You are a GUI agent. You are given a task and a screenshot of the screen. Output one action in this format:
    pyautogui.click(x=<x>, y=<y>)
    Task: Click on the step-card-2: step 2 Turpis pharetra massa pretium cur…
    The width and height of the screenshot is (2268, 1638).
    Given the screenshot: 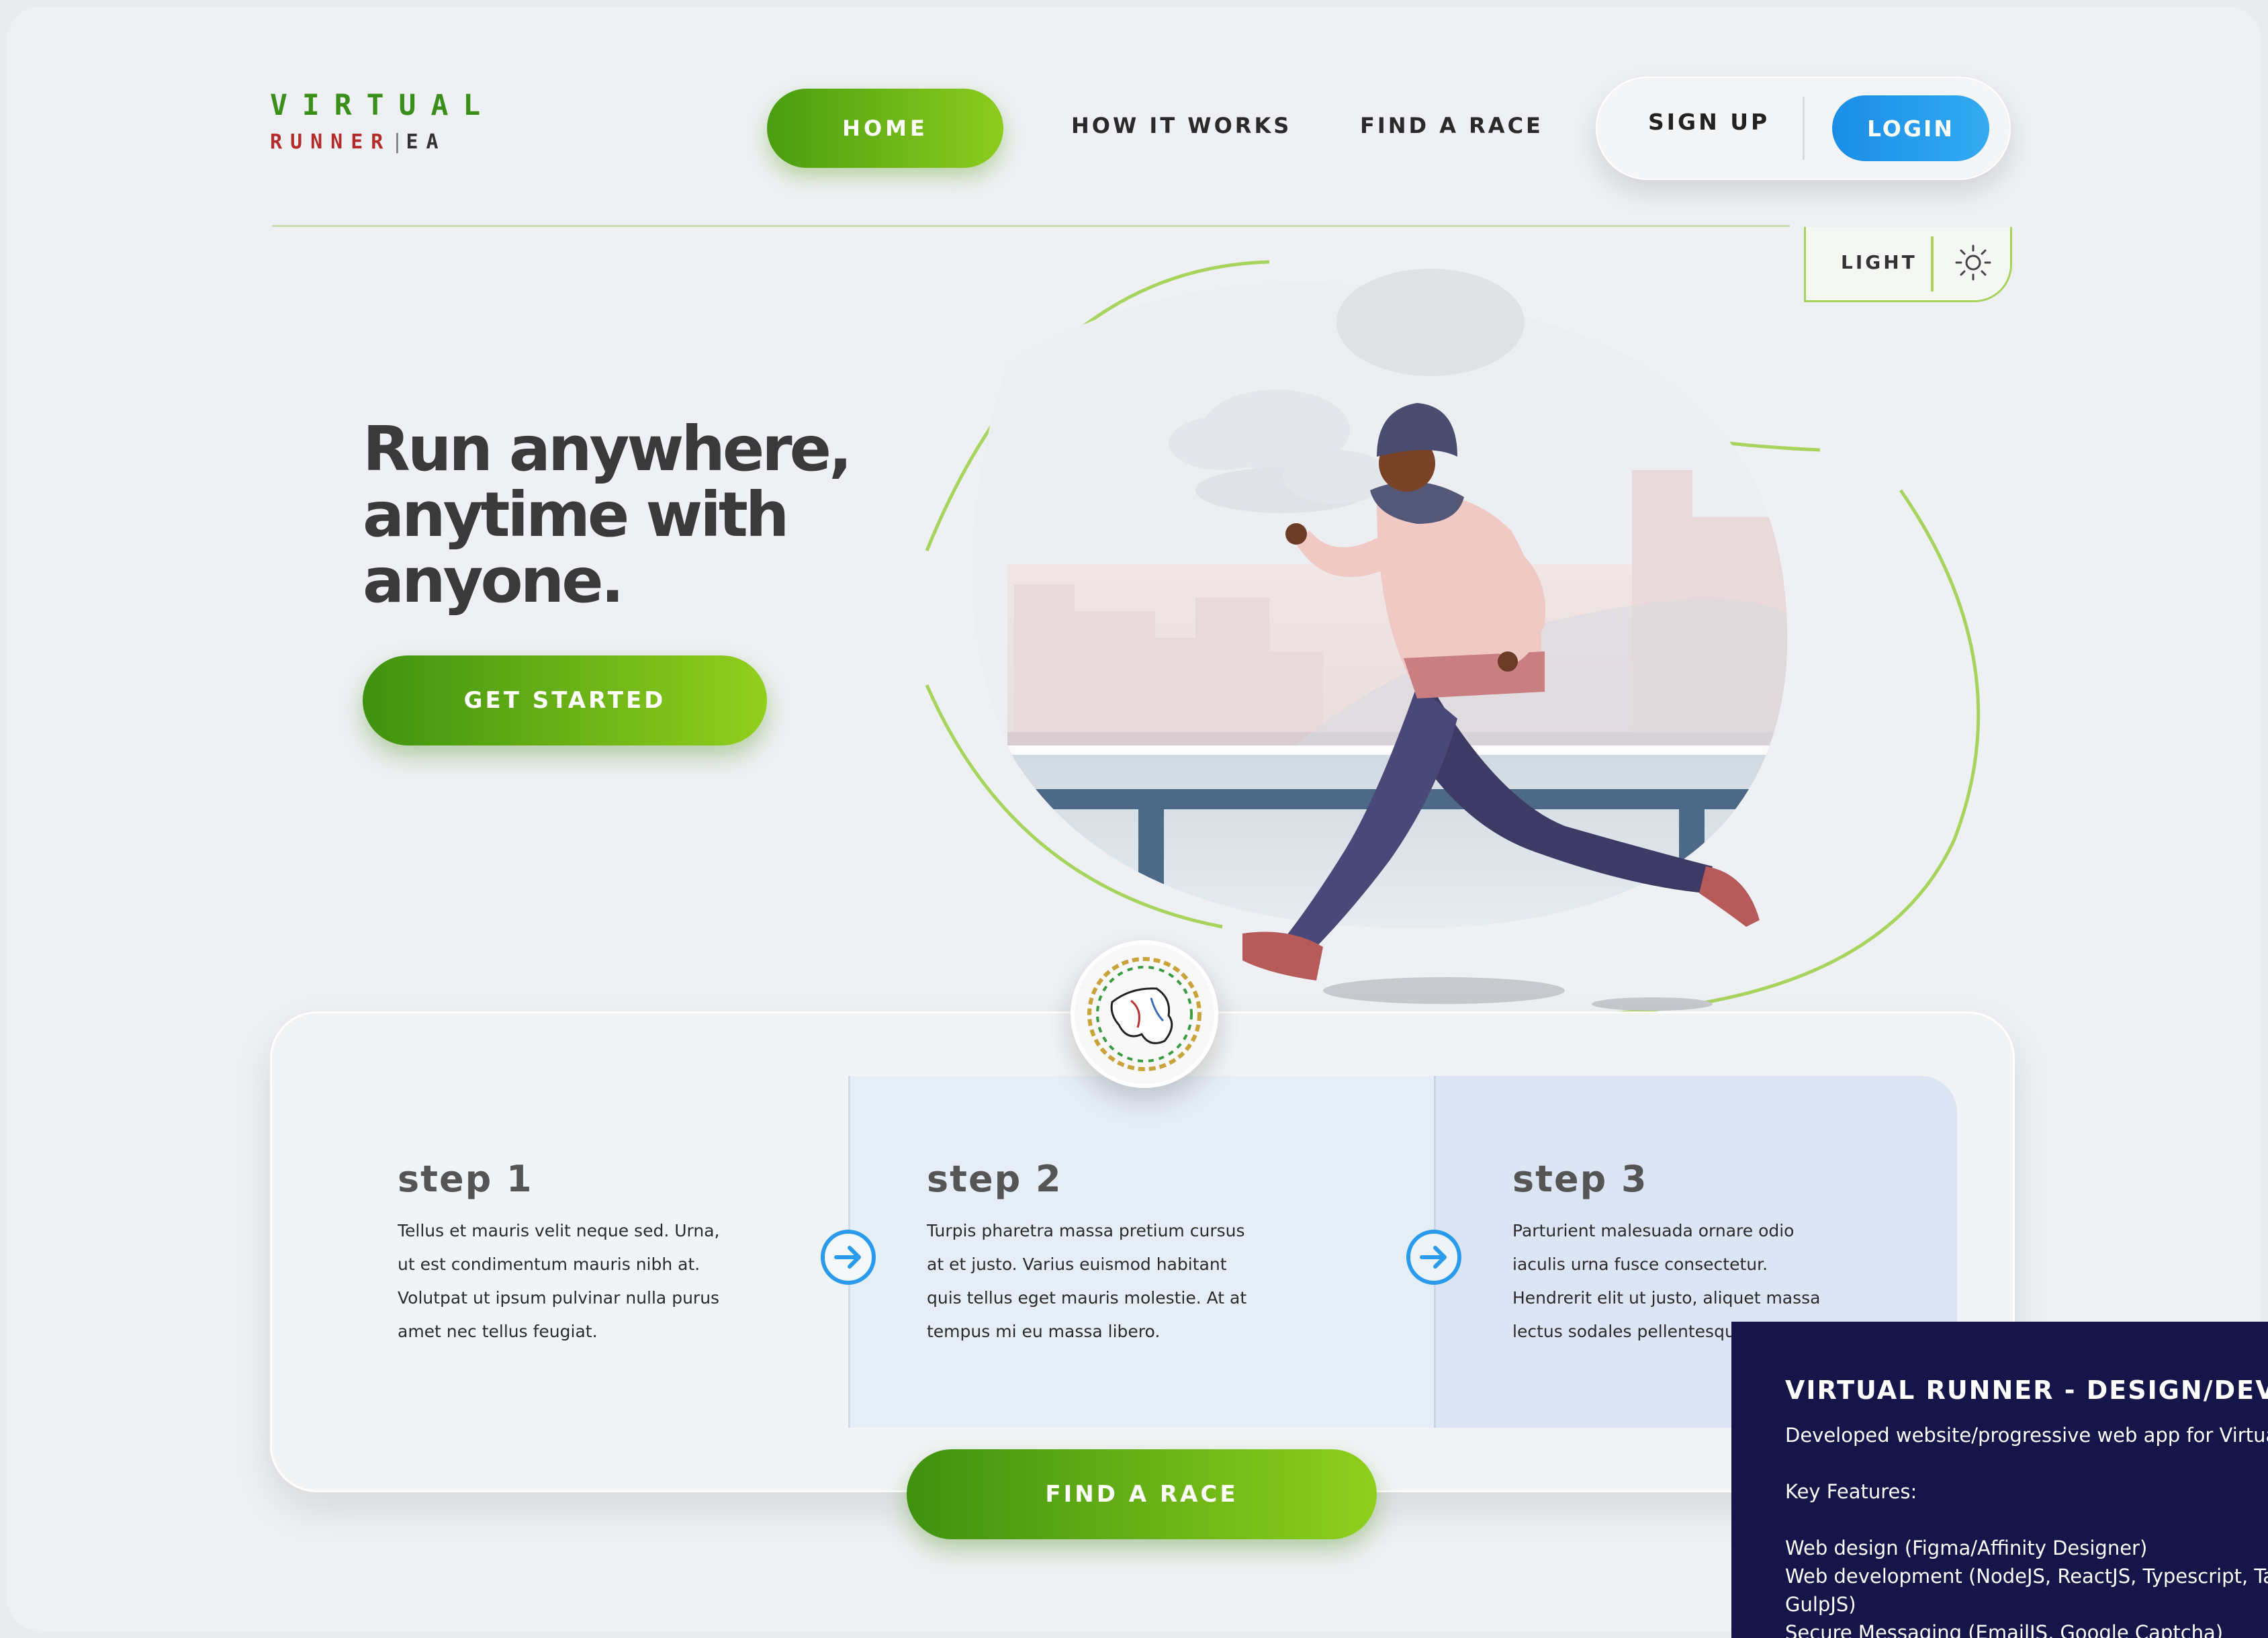 What is the action you would take?
    pyautogui.click(x=1141, y=1252)
    